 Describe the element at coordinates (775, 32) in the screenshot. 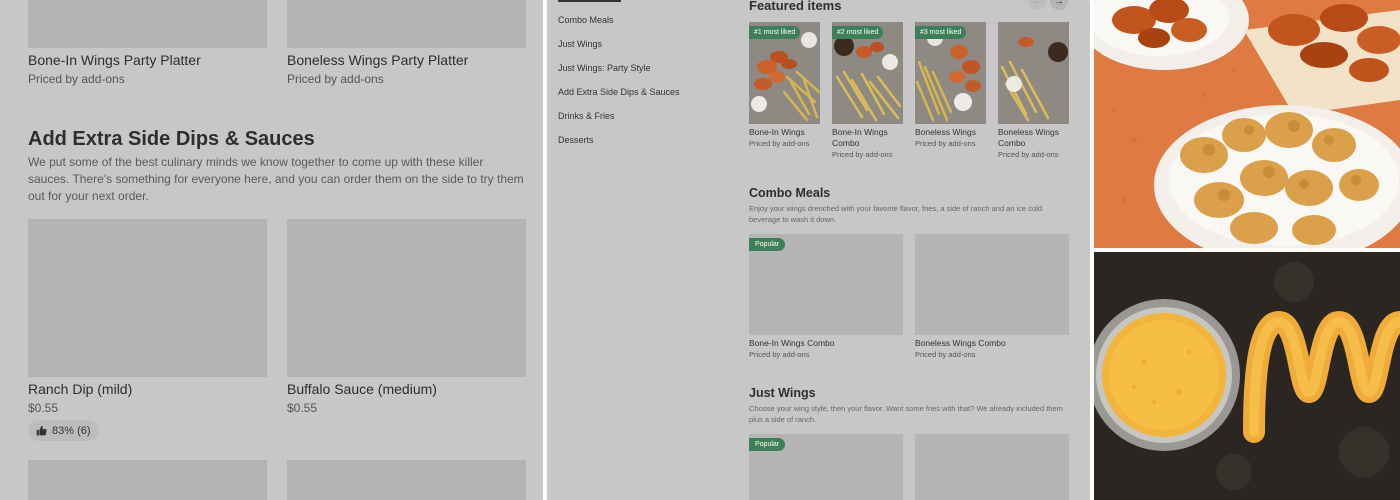

I see `rank-badge: #1 most liked` at that location.